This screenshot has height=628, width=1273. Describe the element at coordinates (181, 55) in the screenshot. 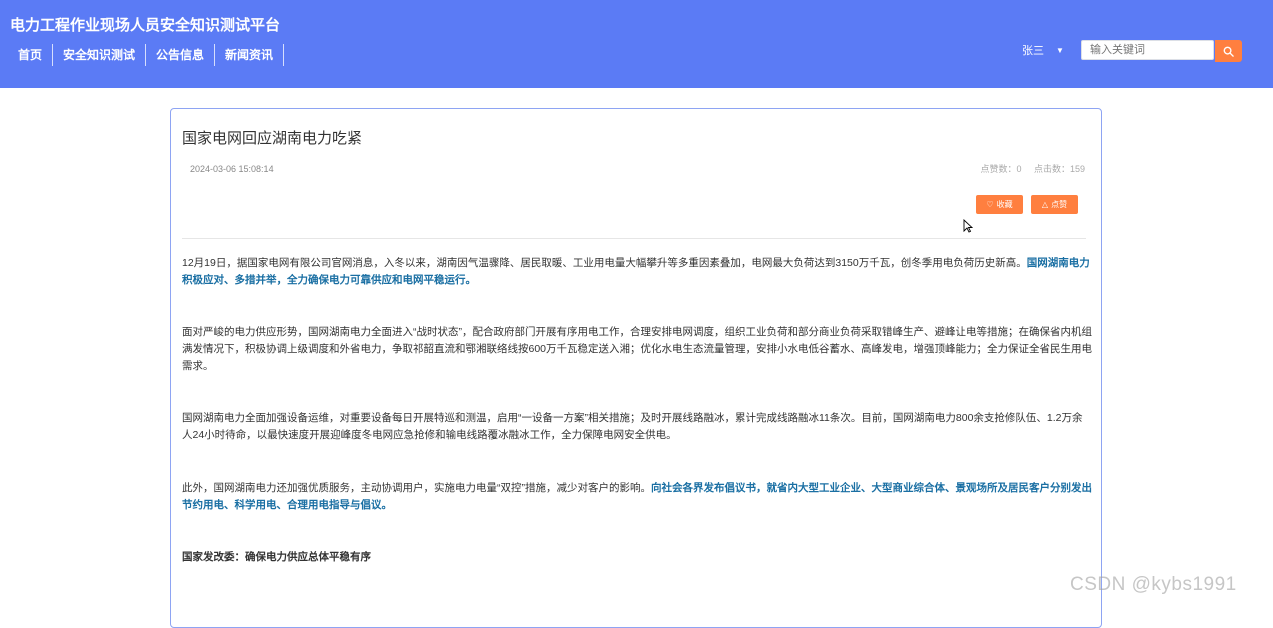

I see `nav-item-announcements: 公告信息` at that location.